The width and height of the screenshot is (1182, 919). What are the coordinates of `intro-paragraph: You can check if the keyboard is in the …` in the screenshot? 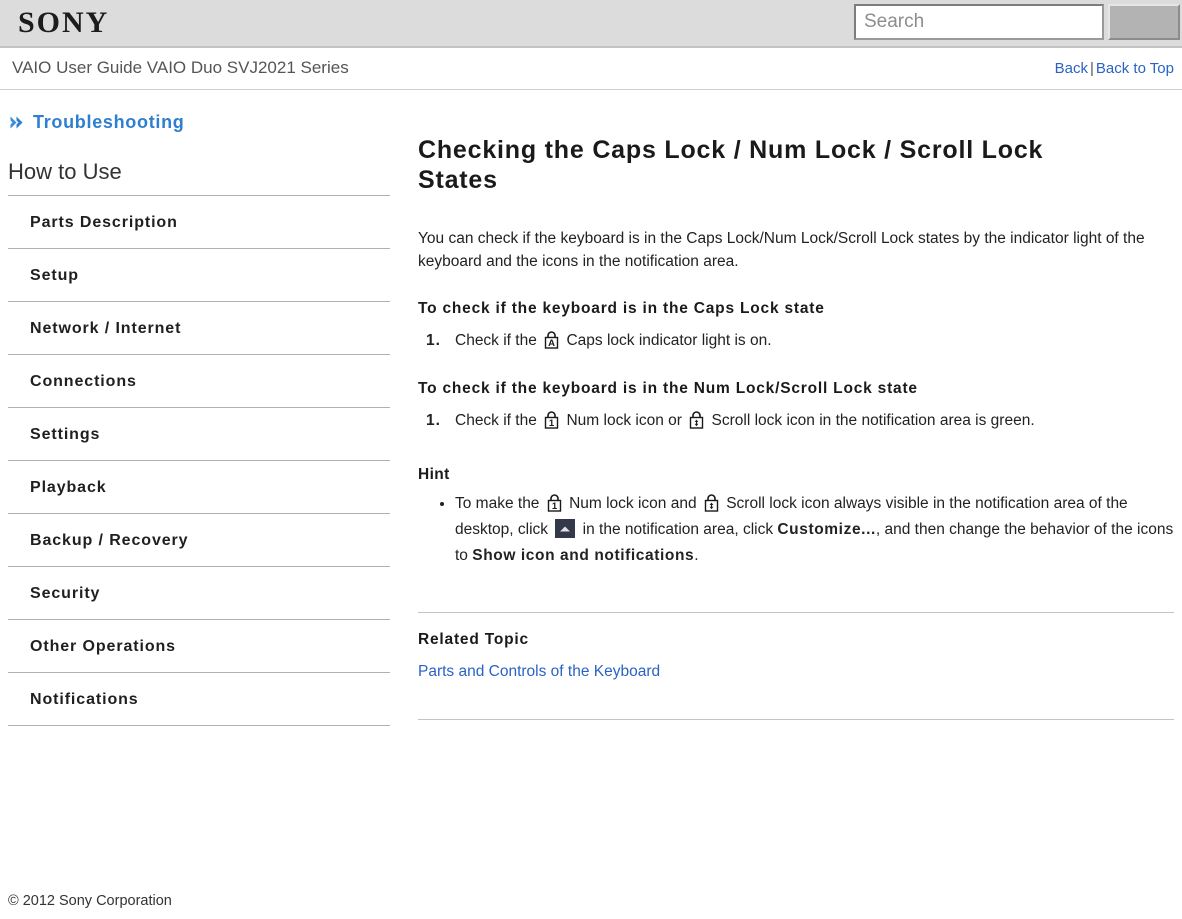 It's located at (781, 250).